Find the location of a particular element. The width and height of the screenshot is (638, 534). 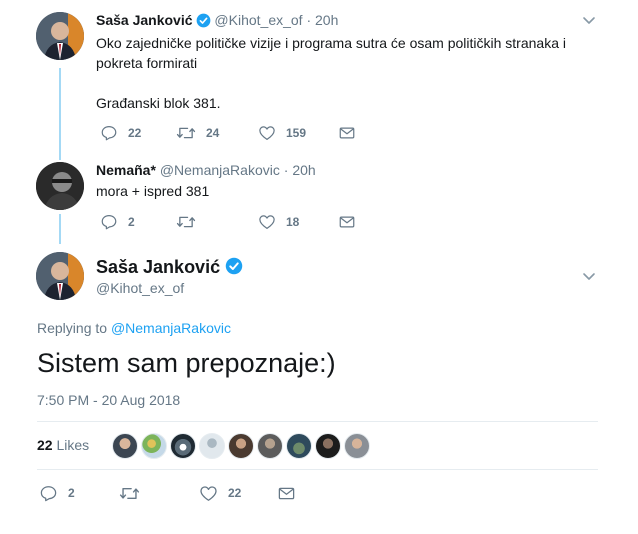

like-count: 18 is located at coordinates (293, 222).